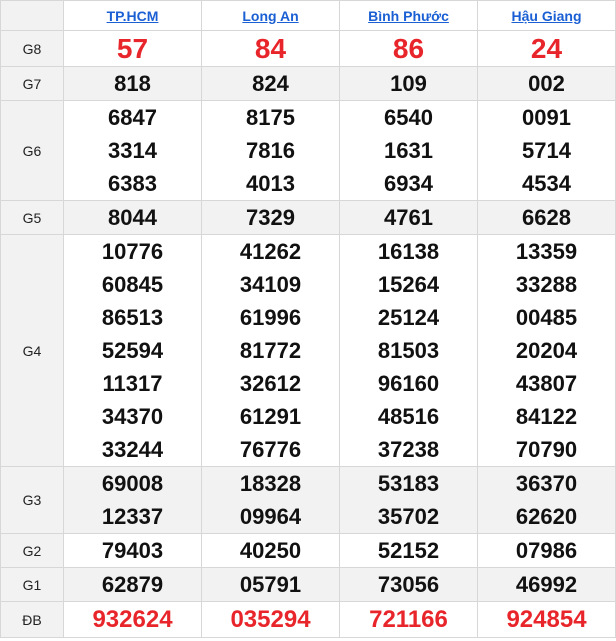 This screenshot has width=616, height=641. I want to click on result-number: 60845, so click(132, 284).